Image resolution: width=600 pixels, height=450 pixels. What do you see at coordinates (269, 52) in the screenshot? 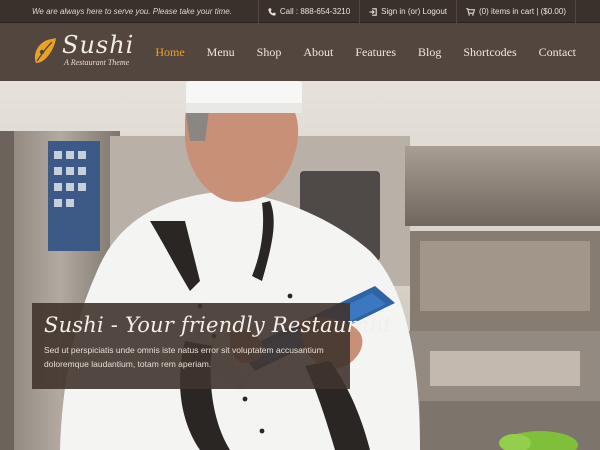
I see `nav-shop: Shop` at bounding box center [269, 52].